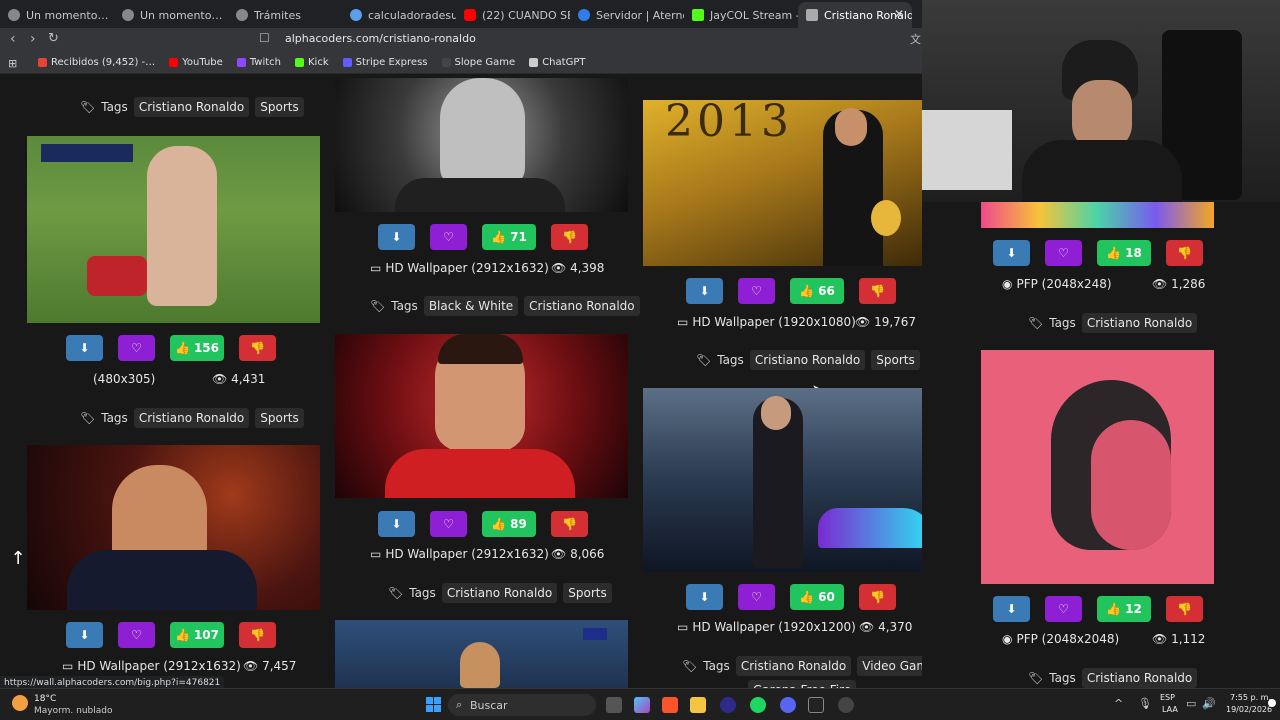 Image resolution: width=1280 pixels, height=720 pixels. What do you see at coordinates (915, 39) in the screenshot?
I see `translate-icon: 文` at bounding box center [915, 39].